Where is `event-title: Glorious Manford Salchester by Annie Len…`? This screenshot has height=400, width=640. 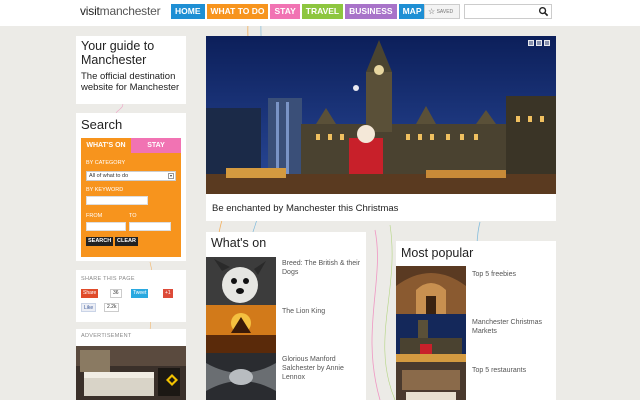 event-title: Glorious Manford Salchester by Annie Len… is located at coordinates (322, 368).